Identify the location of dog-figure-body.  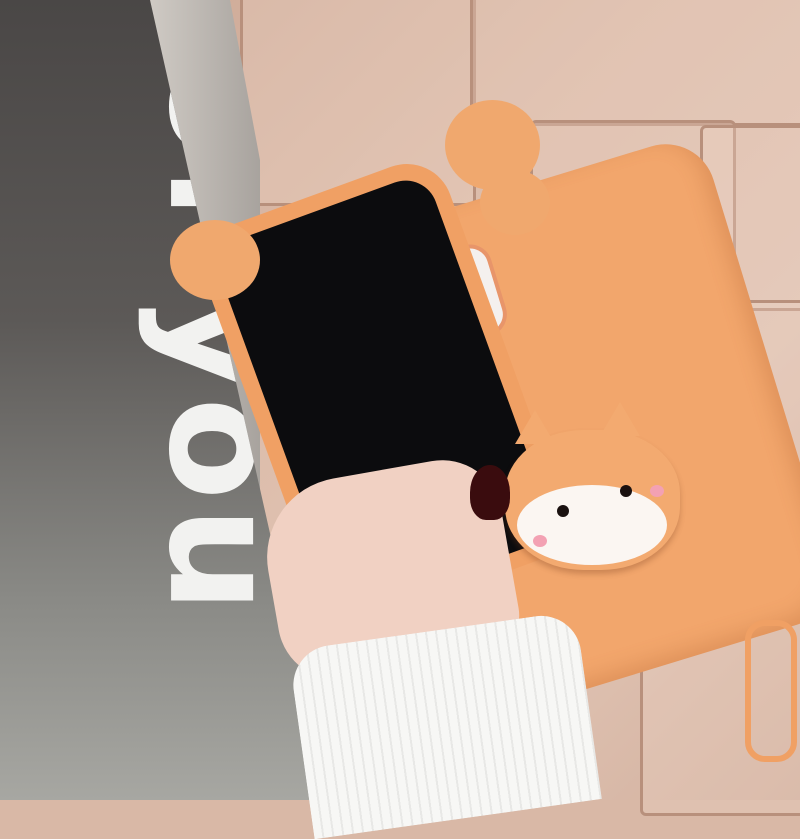
(515, 202).